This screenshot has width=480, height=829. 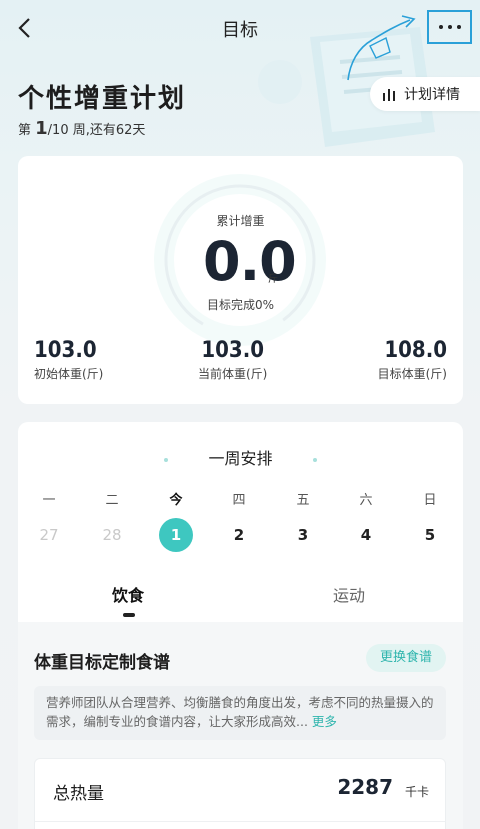 What do you see at coordinates (128, 594) in the screenshot?
I see `tab-diet: 饮食` at bounding box center [128, 594].